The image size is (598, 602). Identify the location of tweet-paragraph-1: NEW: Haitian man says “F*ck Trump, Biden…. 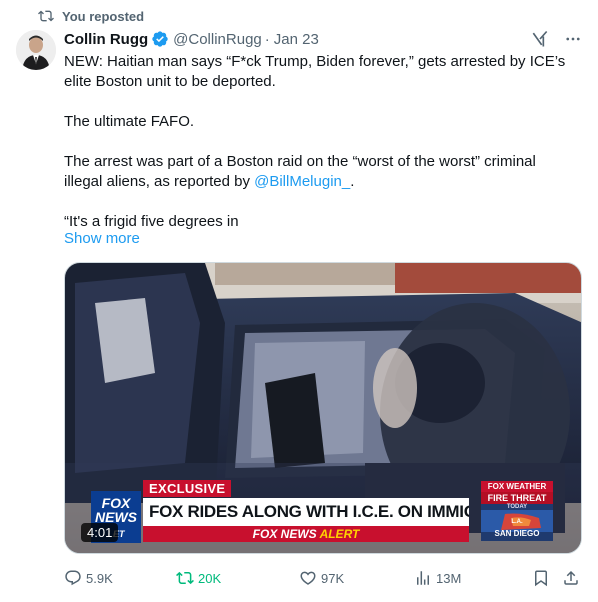
(315, 71).